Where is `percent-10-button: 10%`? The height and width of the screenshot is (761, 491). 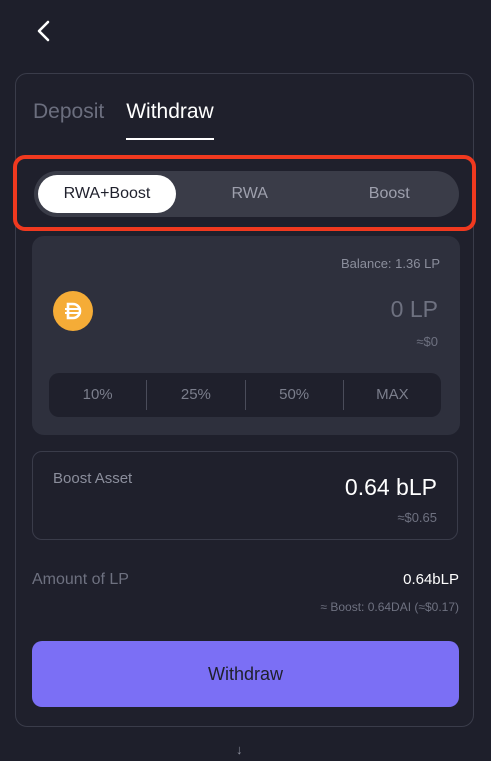 percent-10-button: 10% is located at coordinates (97, 395).